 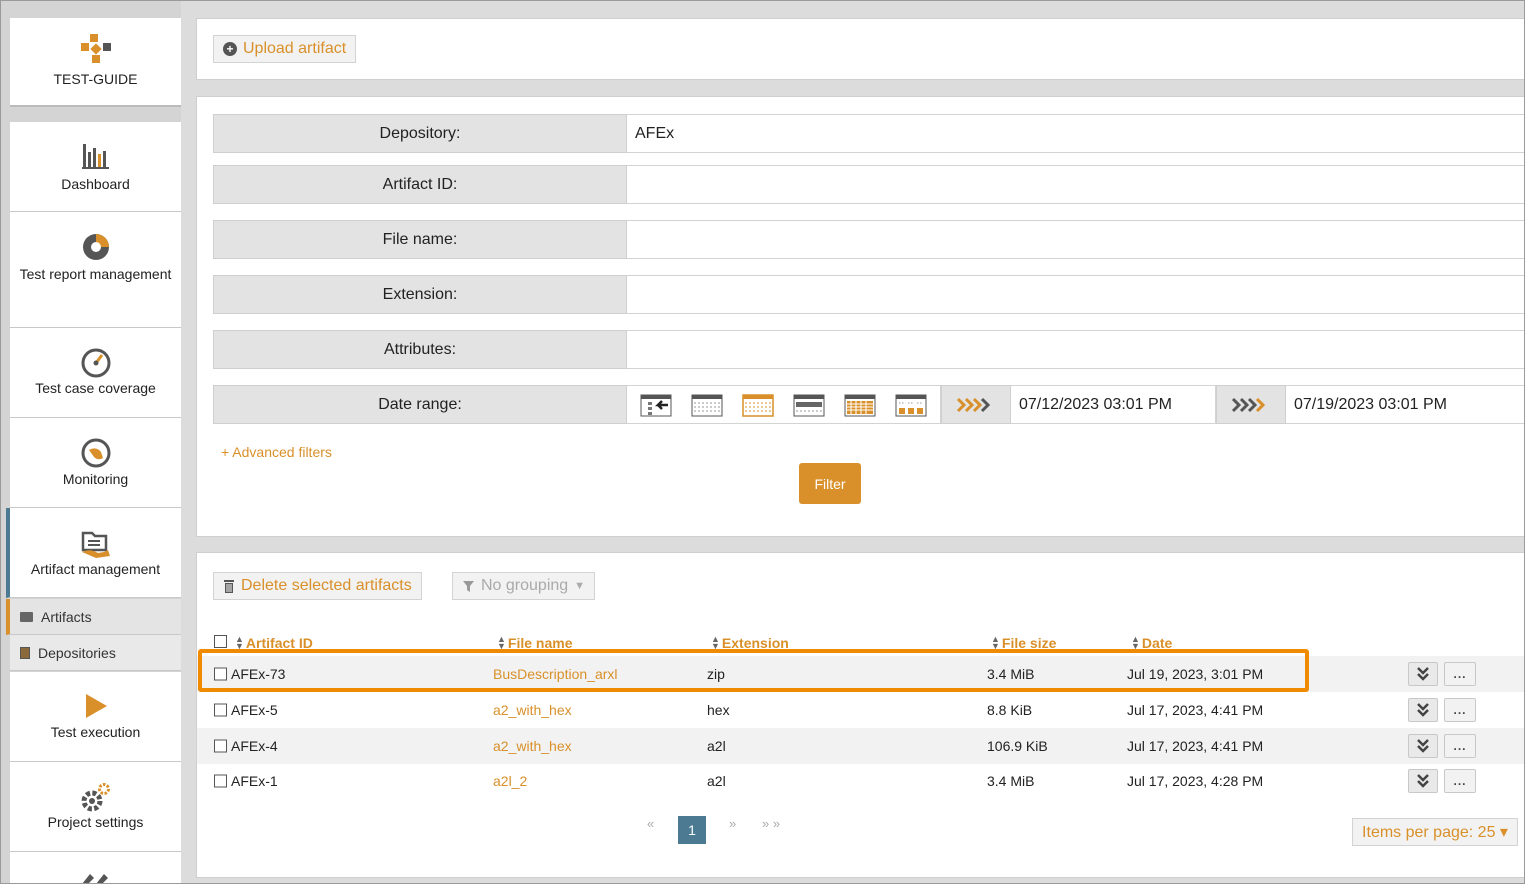 I want to click on file-name-link: BusDescription_arxl, so click(x=555, y=674).